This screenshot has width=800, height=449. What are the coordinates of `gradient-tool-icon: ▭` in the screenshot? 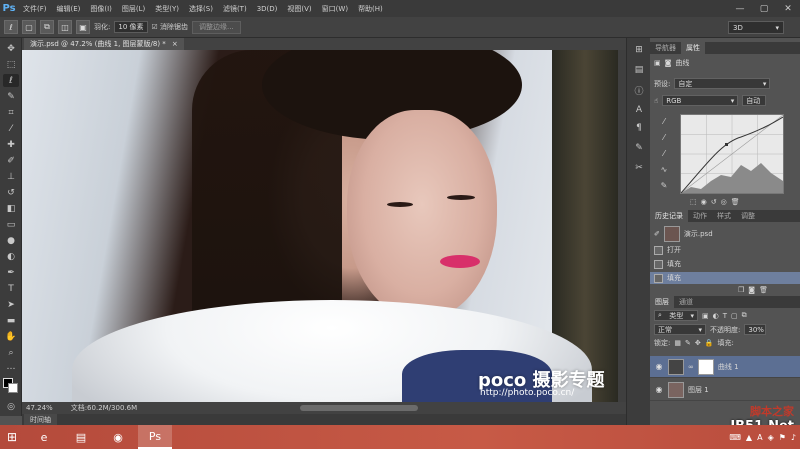 It's located at (11, 224).